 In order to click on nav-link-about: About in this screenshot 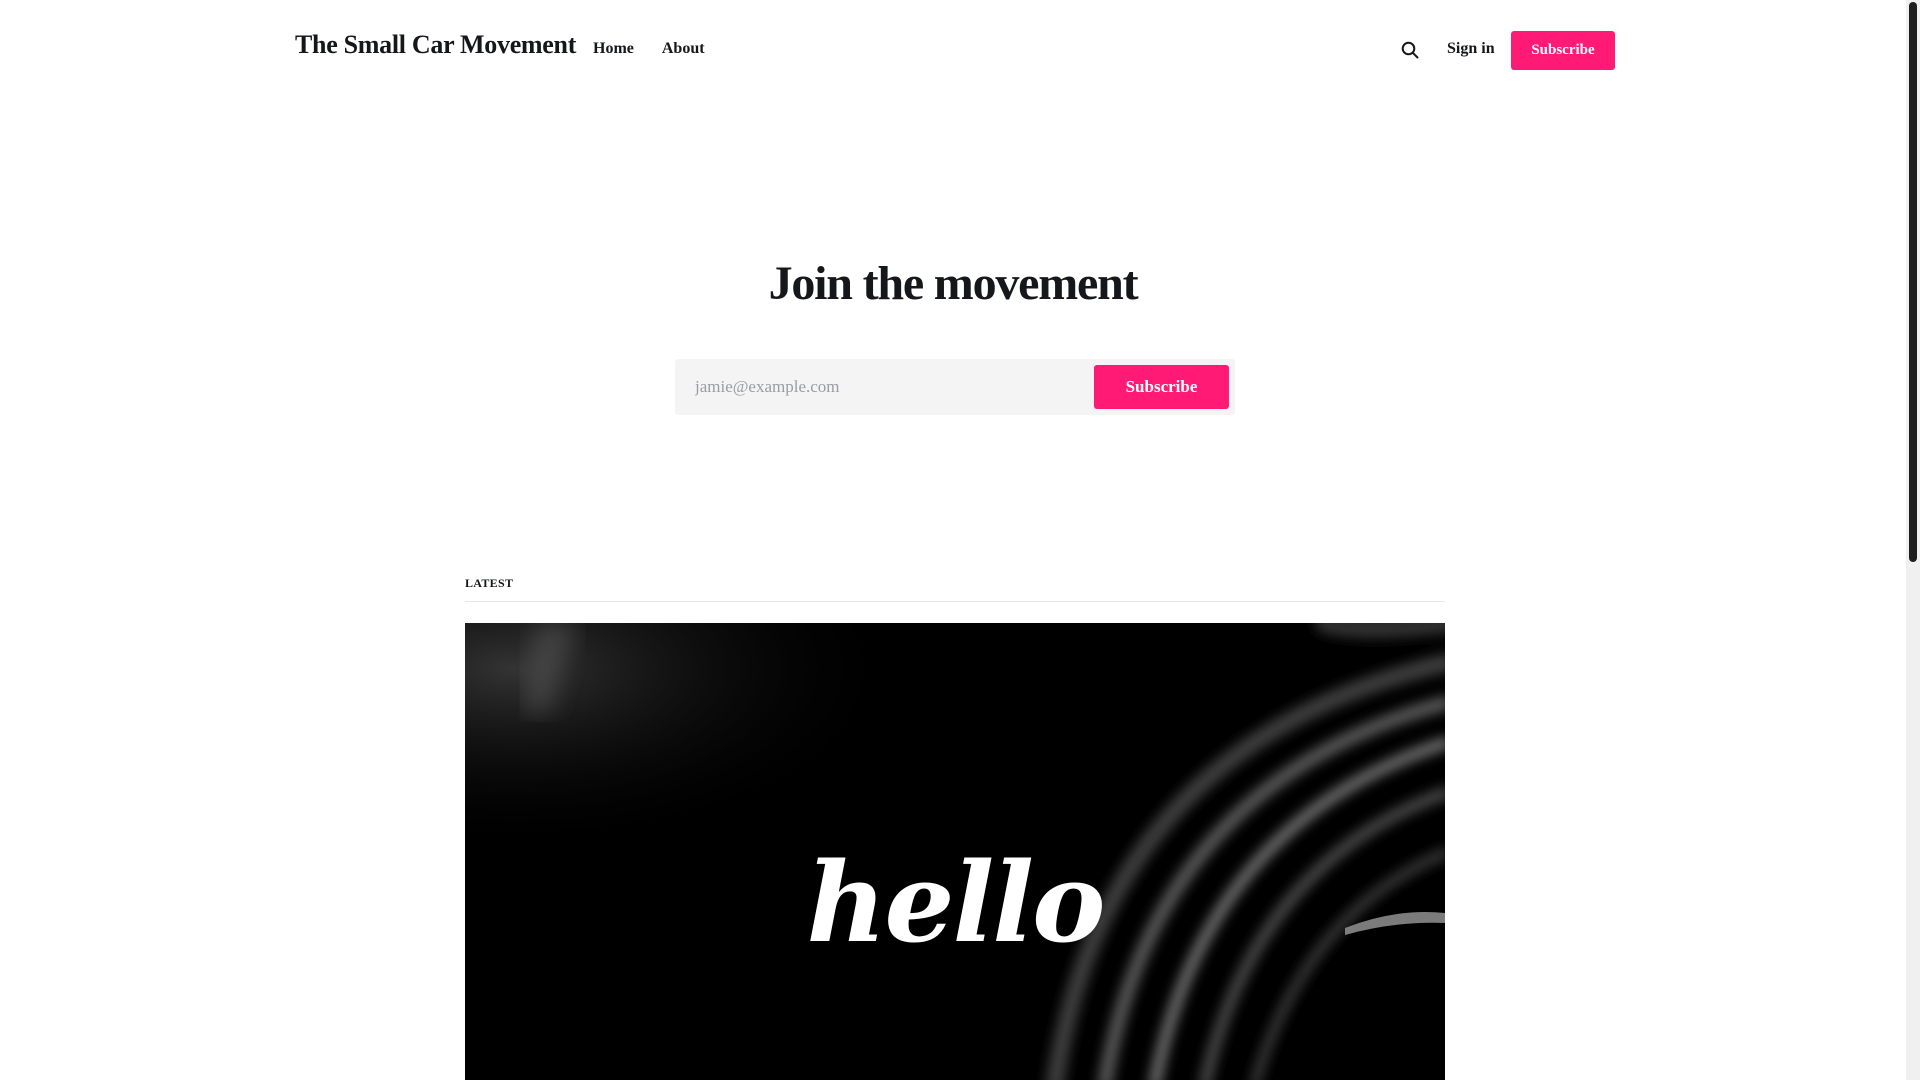, I will do `click(683, 49)`.